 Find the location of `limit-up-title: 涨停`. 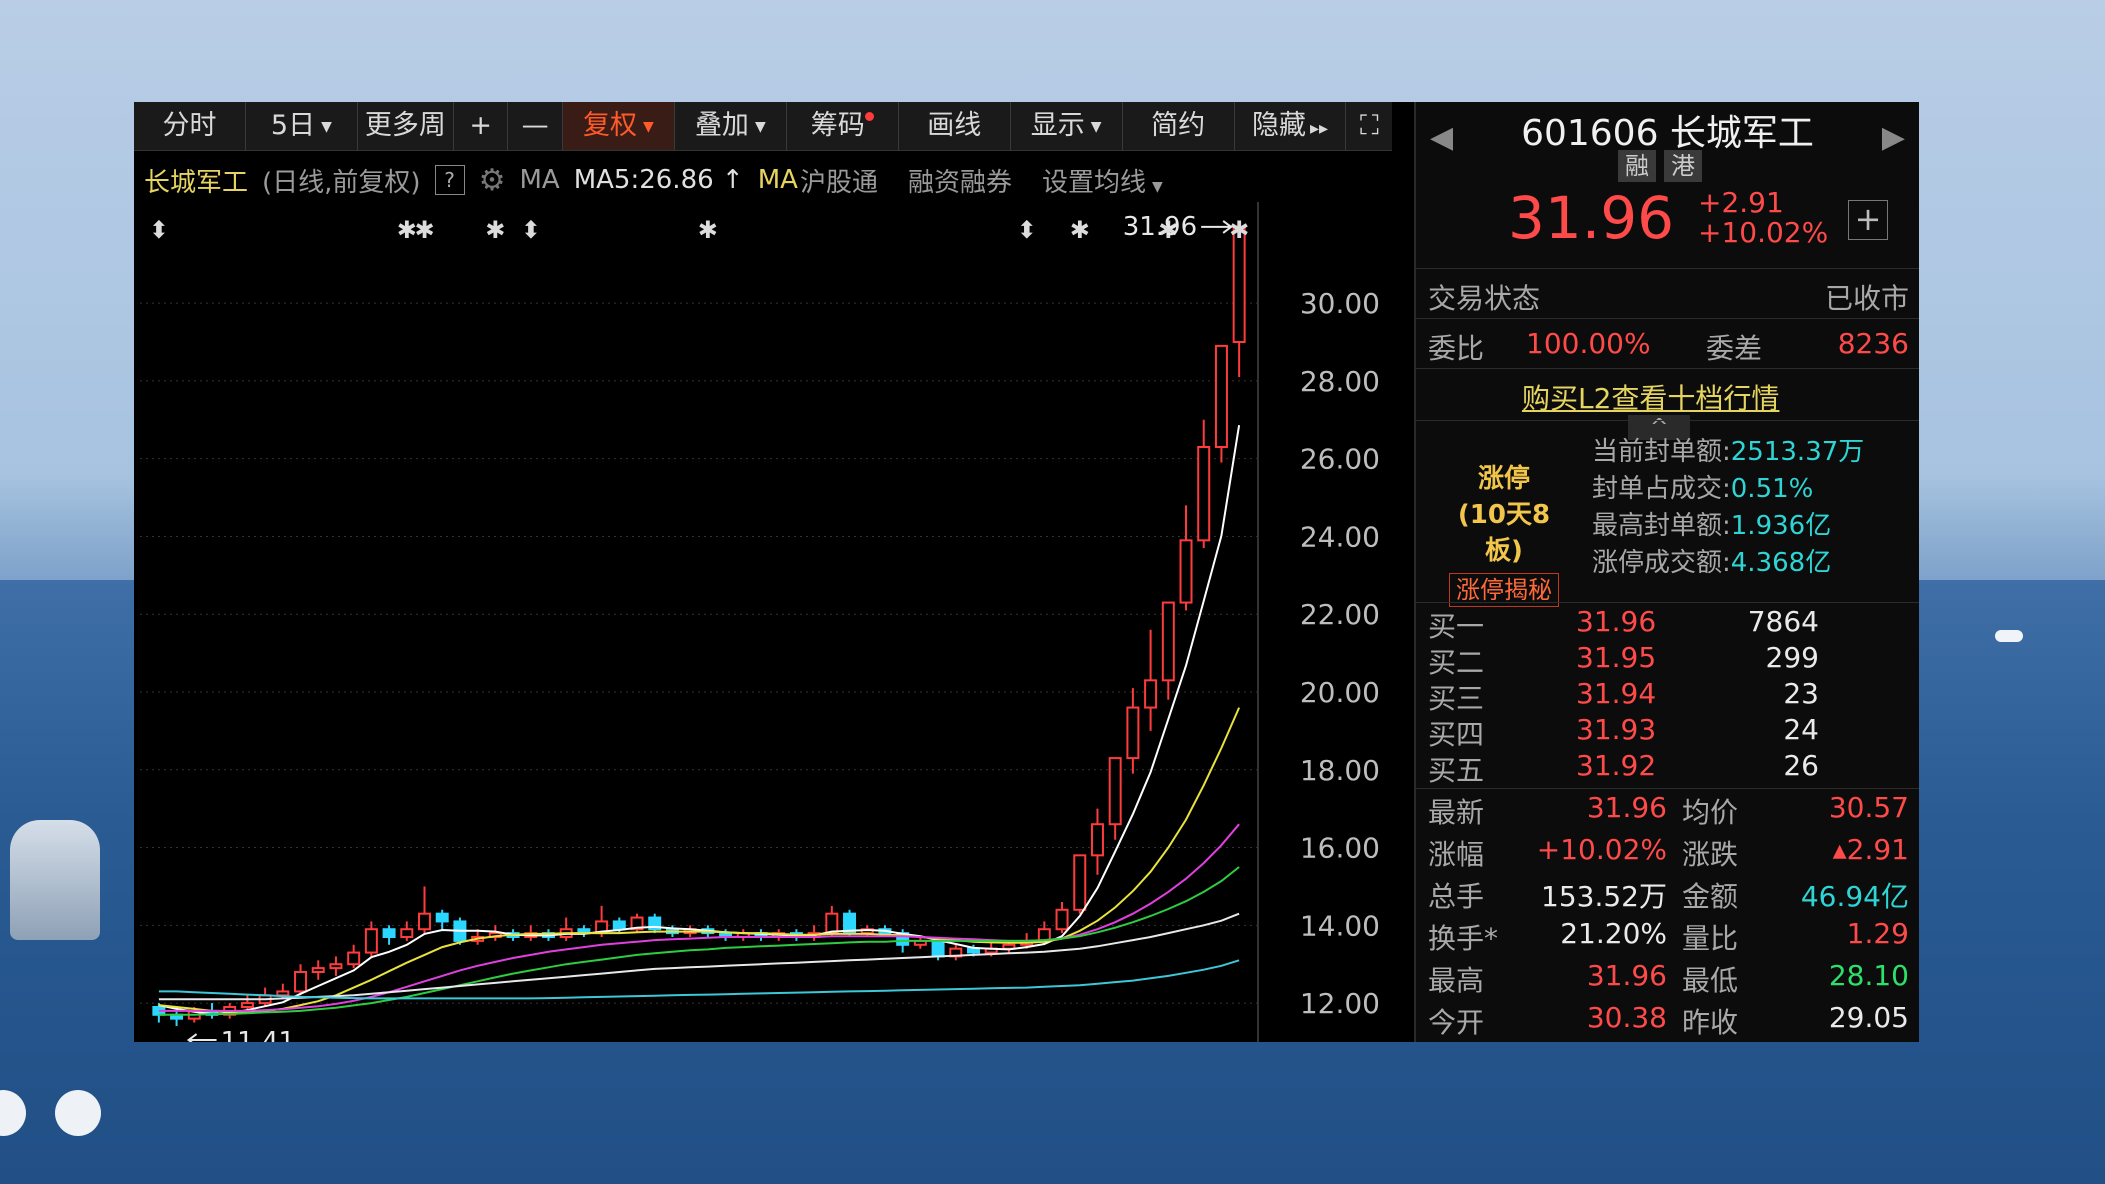

limit-up-title: 涨停 is located at coordinates (1503, 479).